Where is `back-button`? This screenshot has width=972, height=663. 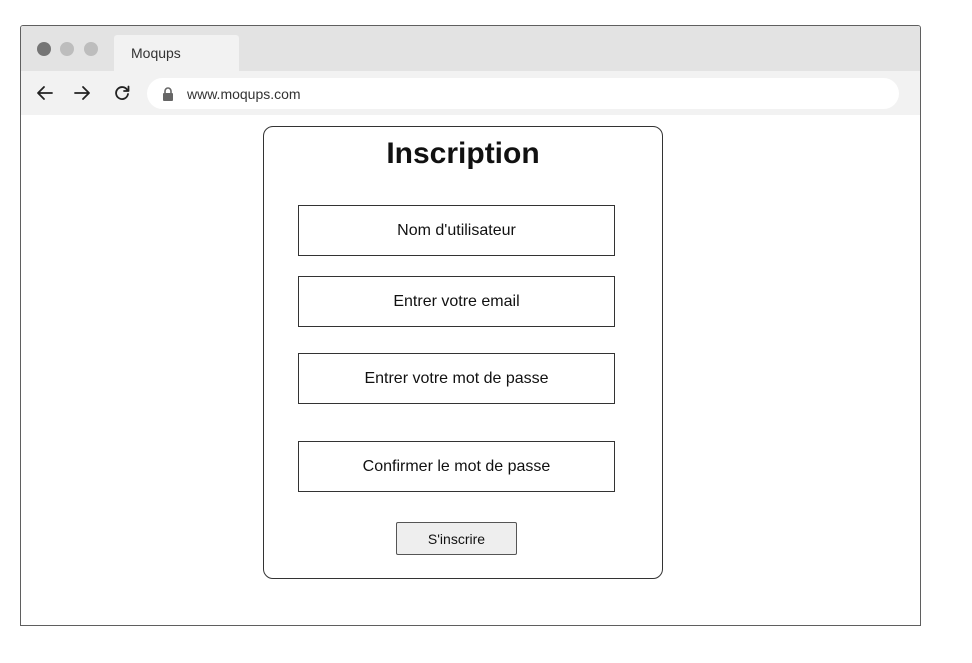
back-button is located at coordinates (45, 93).